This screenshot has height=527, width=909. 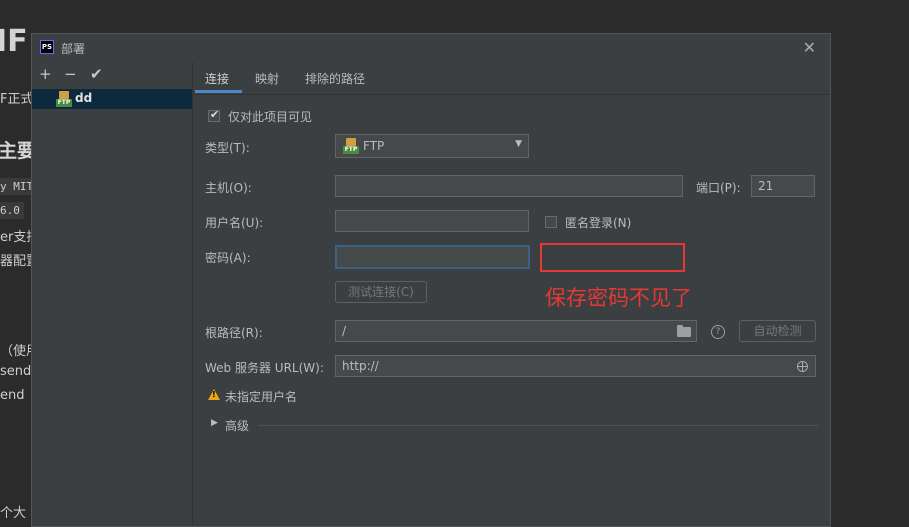 What do you see at coordinates (214, 423) in the screenshot?
I see `expand-arrow-icon: ▶` at bounding box center [214, 423].